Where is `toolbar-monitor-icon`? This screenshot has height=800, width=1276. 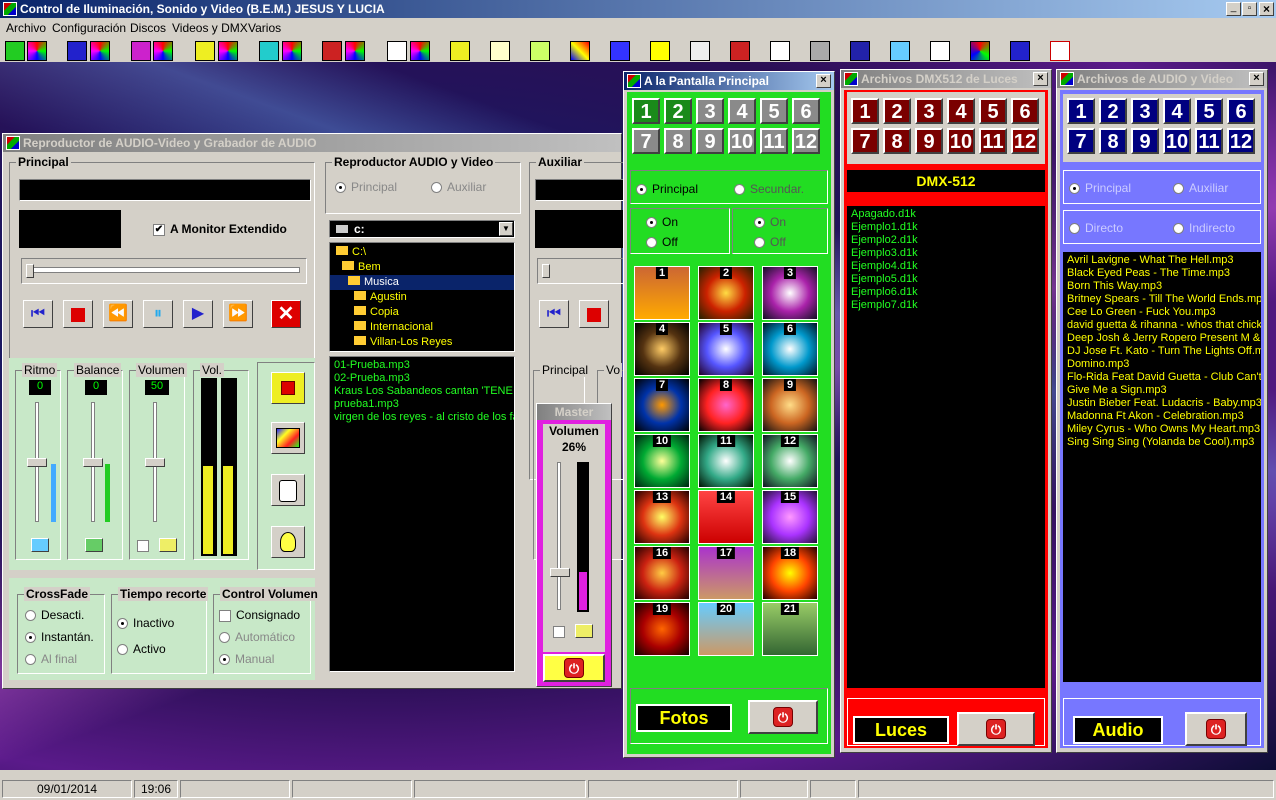 toolbar-monitor-icon is located at coordinates (860, 51).